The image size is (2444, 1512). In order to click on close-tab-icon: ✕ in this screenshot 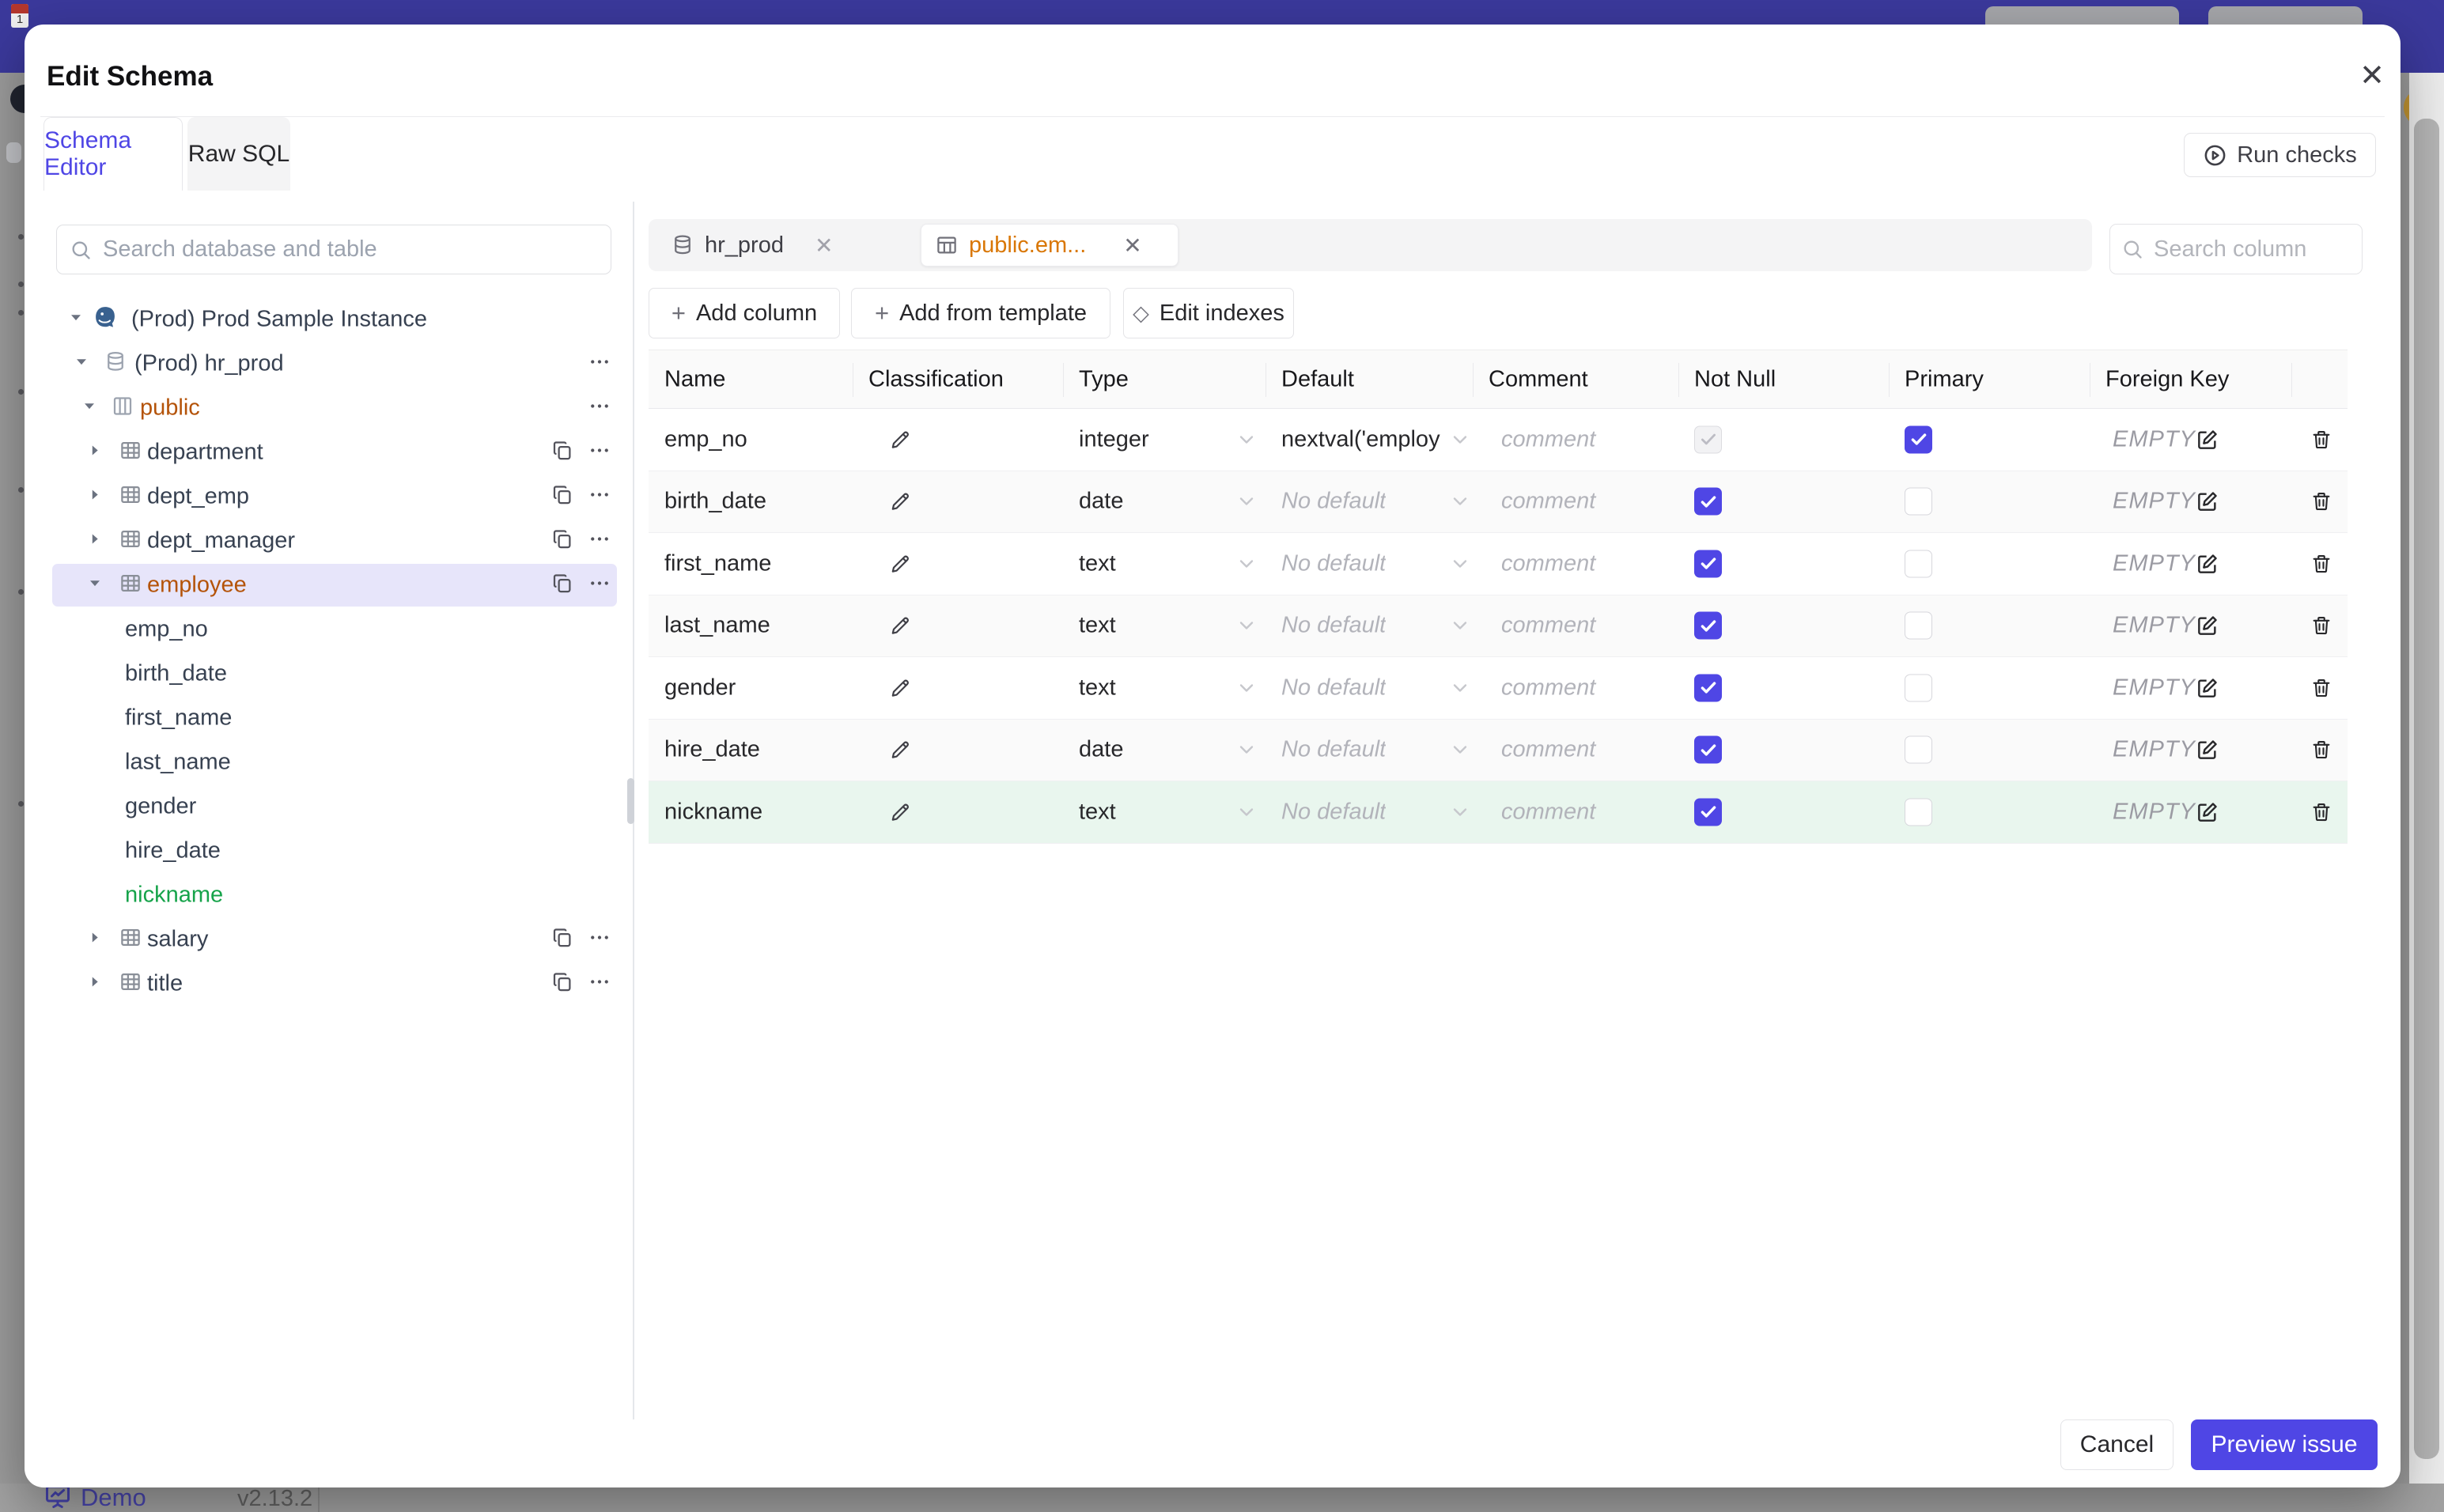, I will do `click(1132, 246)`.